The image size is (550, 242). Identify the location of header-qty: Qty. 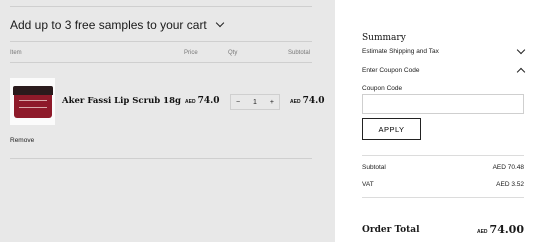
(233, 53).